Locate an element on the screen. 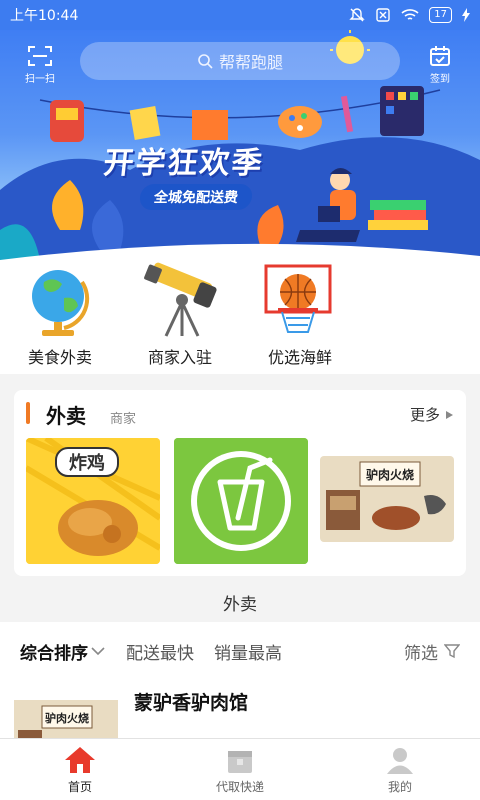 The image size is (480, 800). banner-title: 开学狂欢季 is located at coordinates (183, 163).